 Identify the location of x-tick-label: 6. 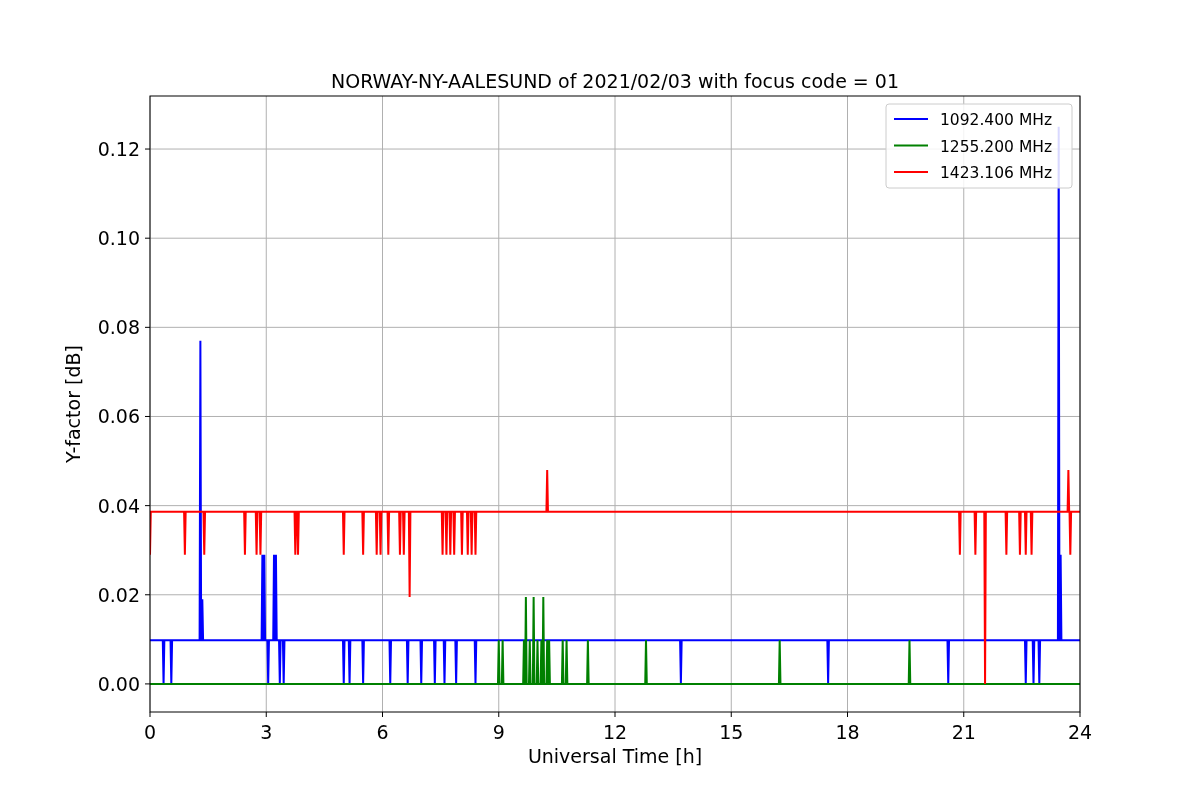
(382, 732).